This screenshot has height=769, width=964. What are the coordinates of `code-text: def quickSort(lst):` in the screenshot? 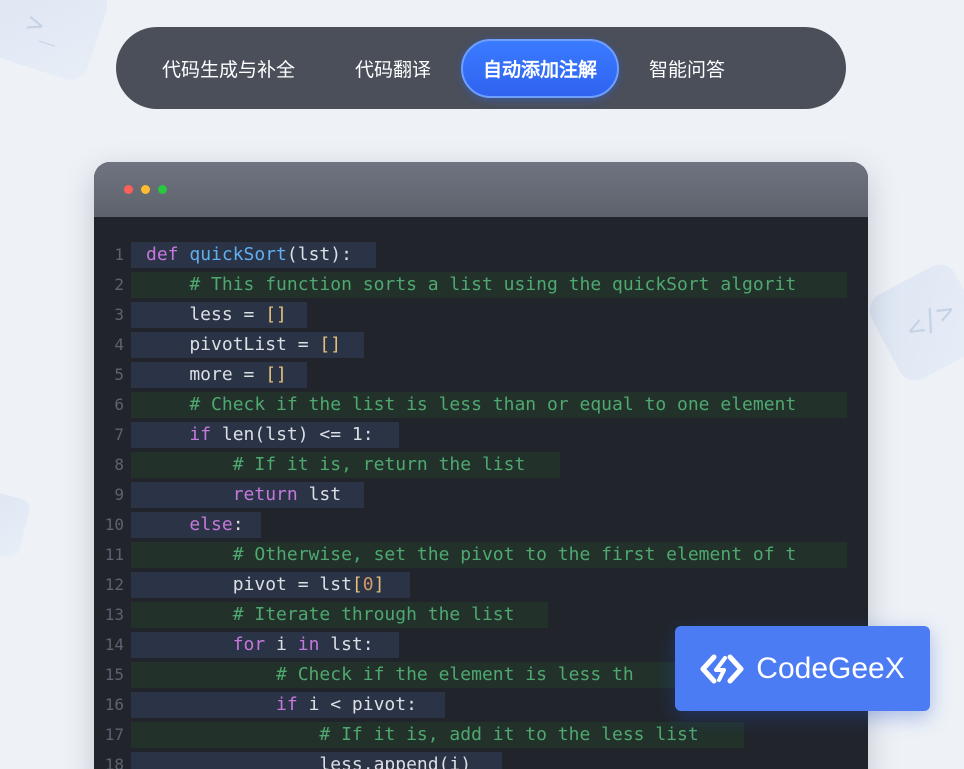 It's located at (249, 254).